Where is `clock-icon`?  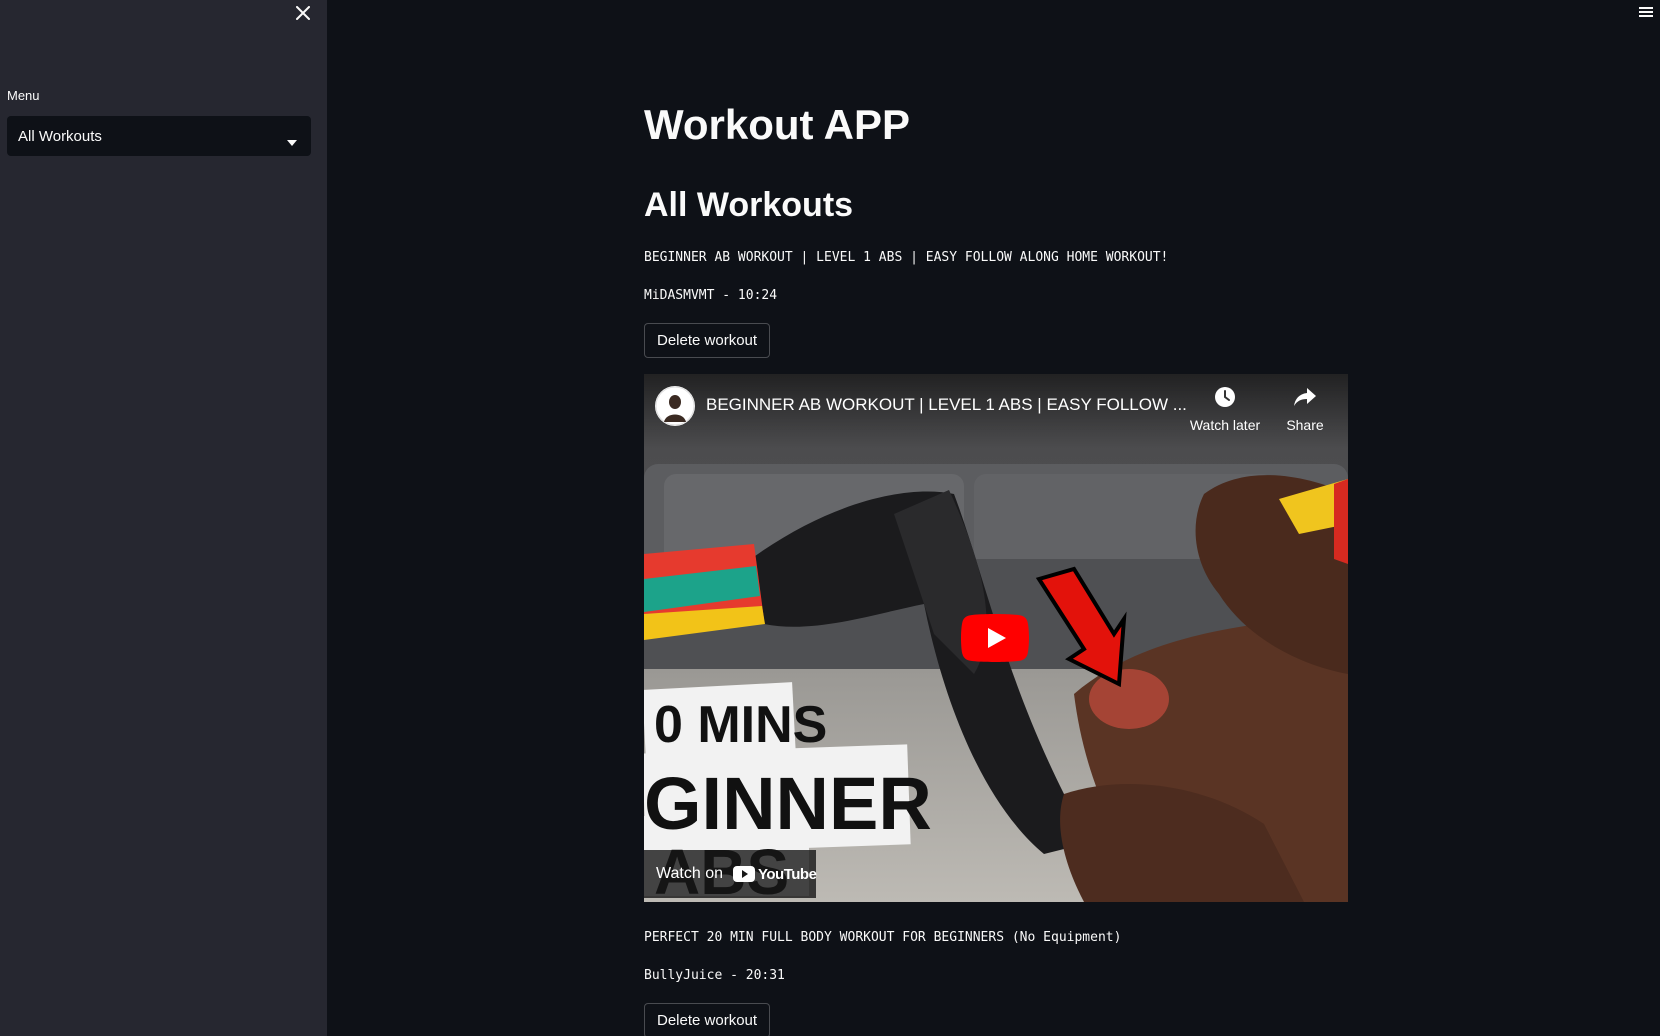 clock-icon is located at coordinates (1225, 399).